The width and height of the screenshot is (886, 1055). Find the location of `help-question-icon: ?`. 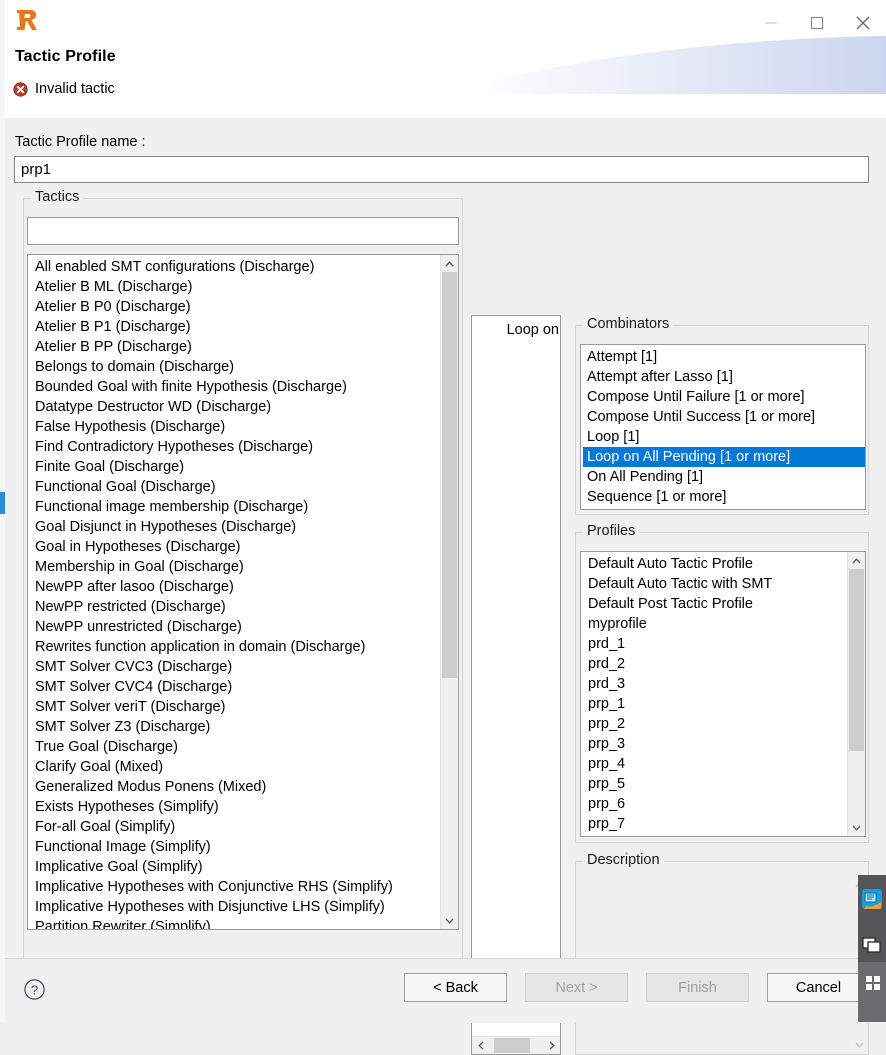

help-question-icon: ? is located at coordinates (34, 989).